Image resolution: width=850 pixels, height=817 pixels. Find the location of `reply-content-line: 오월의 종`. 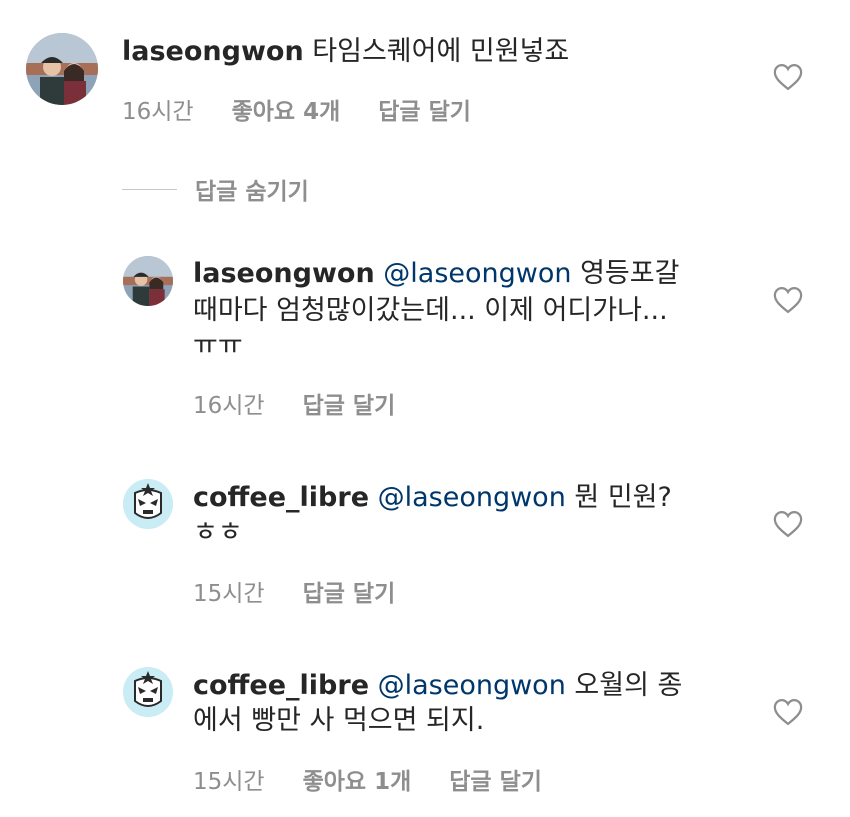

reply-content-line: 오월의 종 is located at coordinates (628, 685).